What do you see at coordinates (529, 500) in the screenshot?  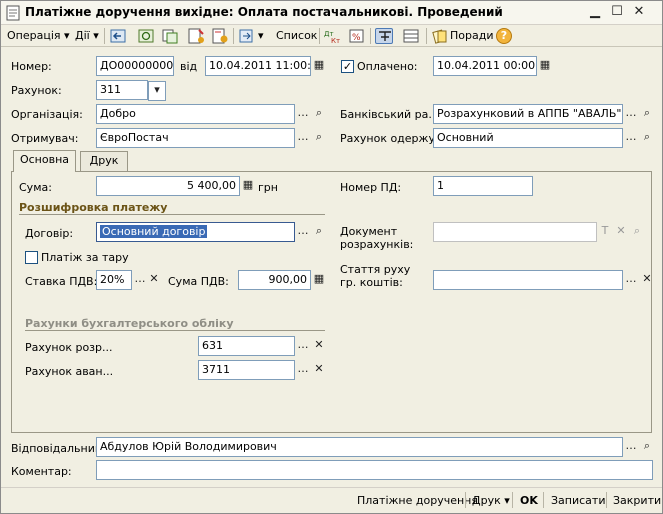 I see `ok-button: OK` at bounding box center [529, 500].